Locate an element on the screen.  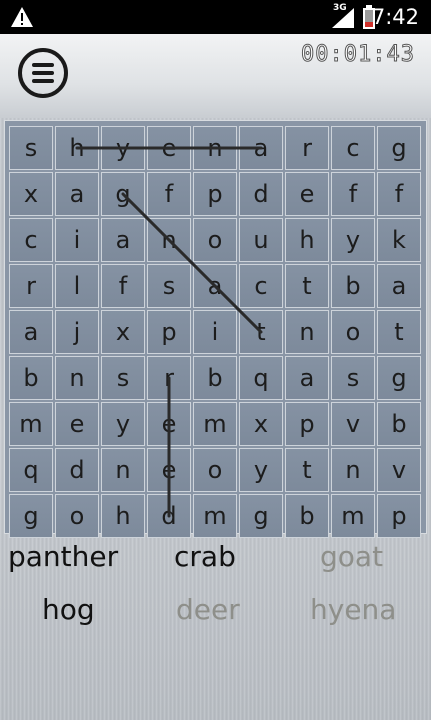
grid-letter: m is located at coordinates (353, 516).